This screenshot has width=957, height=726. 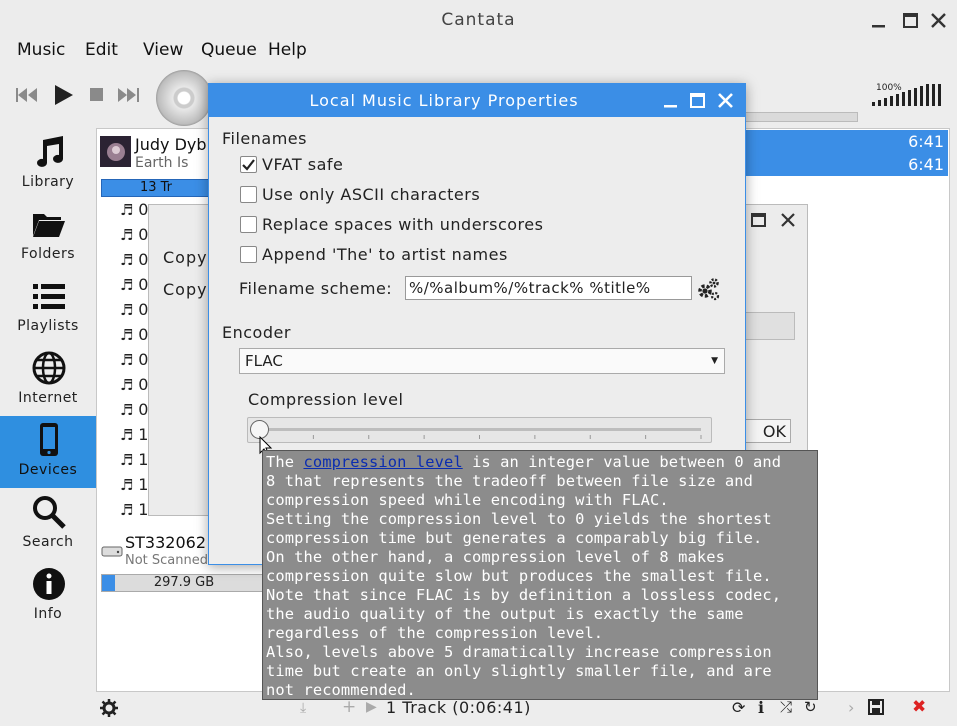 What do you see at coordinates (48, 164) in the screenshot?
I see `sidebar-item-library: Library` at bounding box center [48, 164].